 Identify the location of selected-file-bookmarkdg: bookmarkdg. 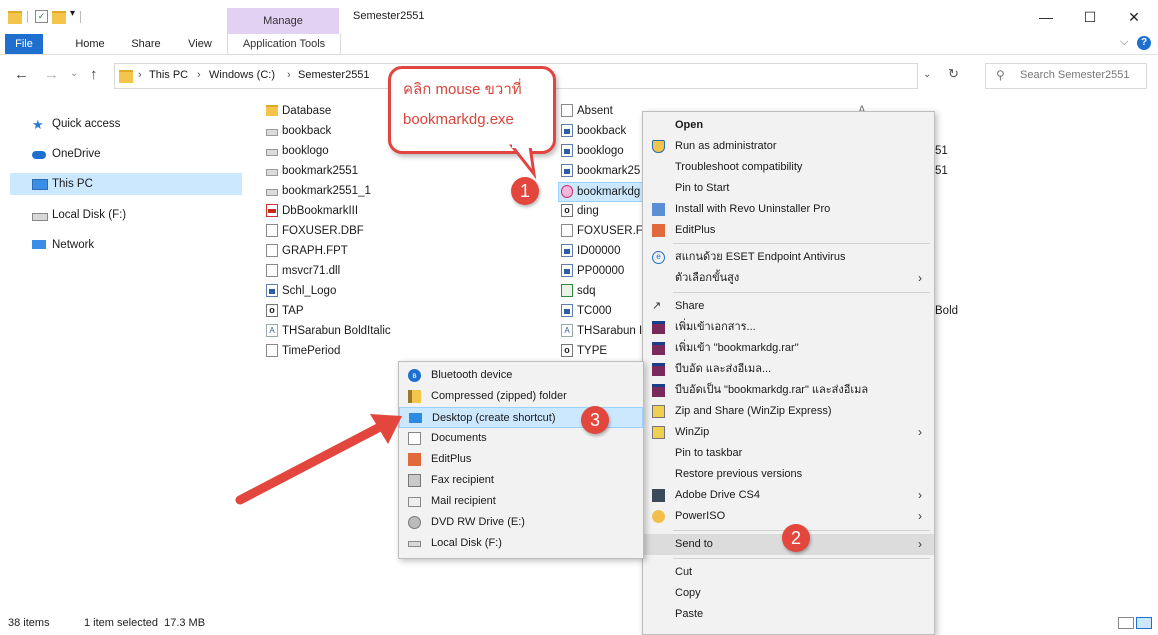
(602, 192).